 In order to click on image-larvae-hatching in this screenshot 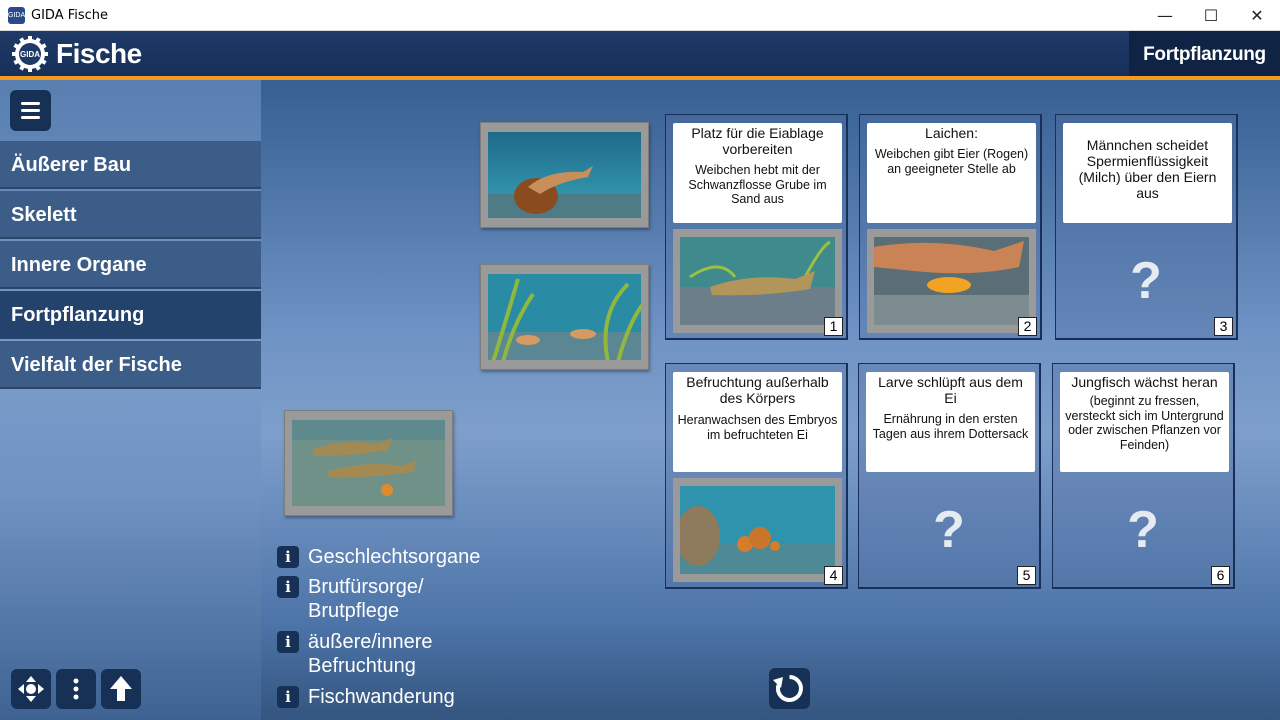, I will do `click(368, 463)`.